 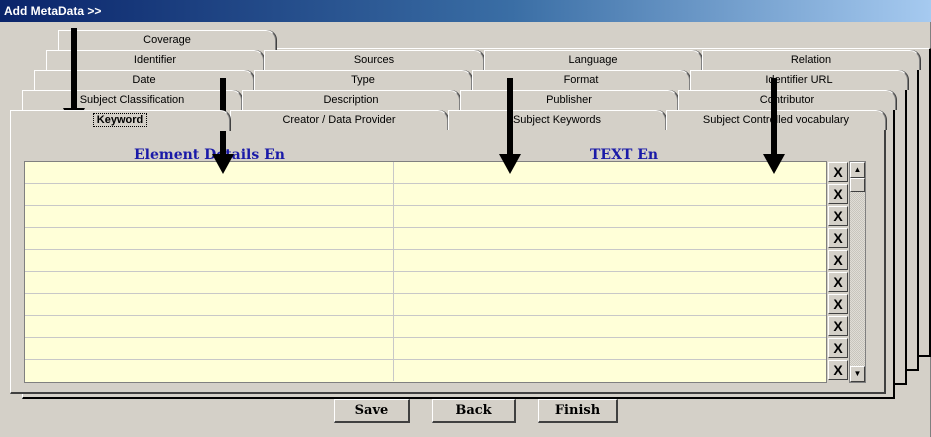 What do you see at coordinates (578, 411) in the screenshot?
I see `finish-button: Finish` at bounding box center [578, 411].